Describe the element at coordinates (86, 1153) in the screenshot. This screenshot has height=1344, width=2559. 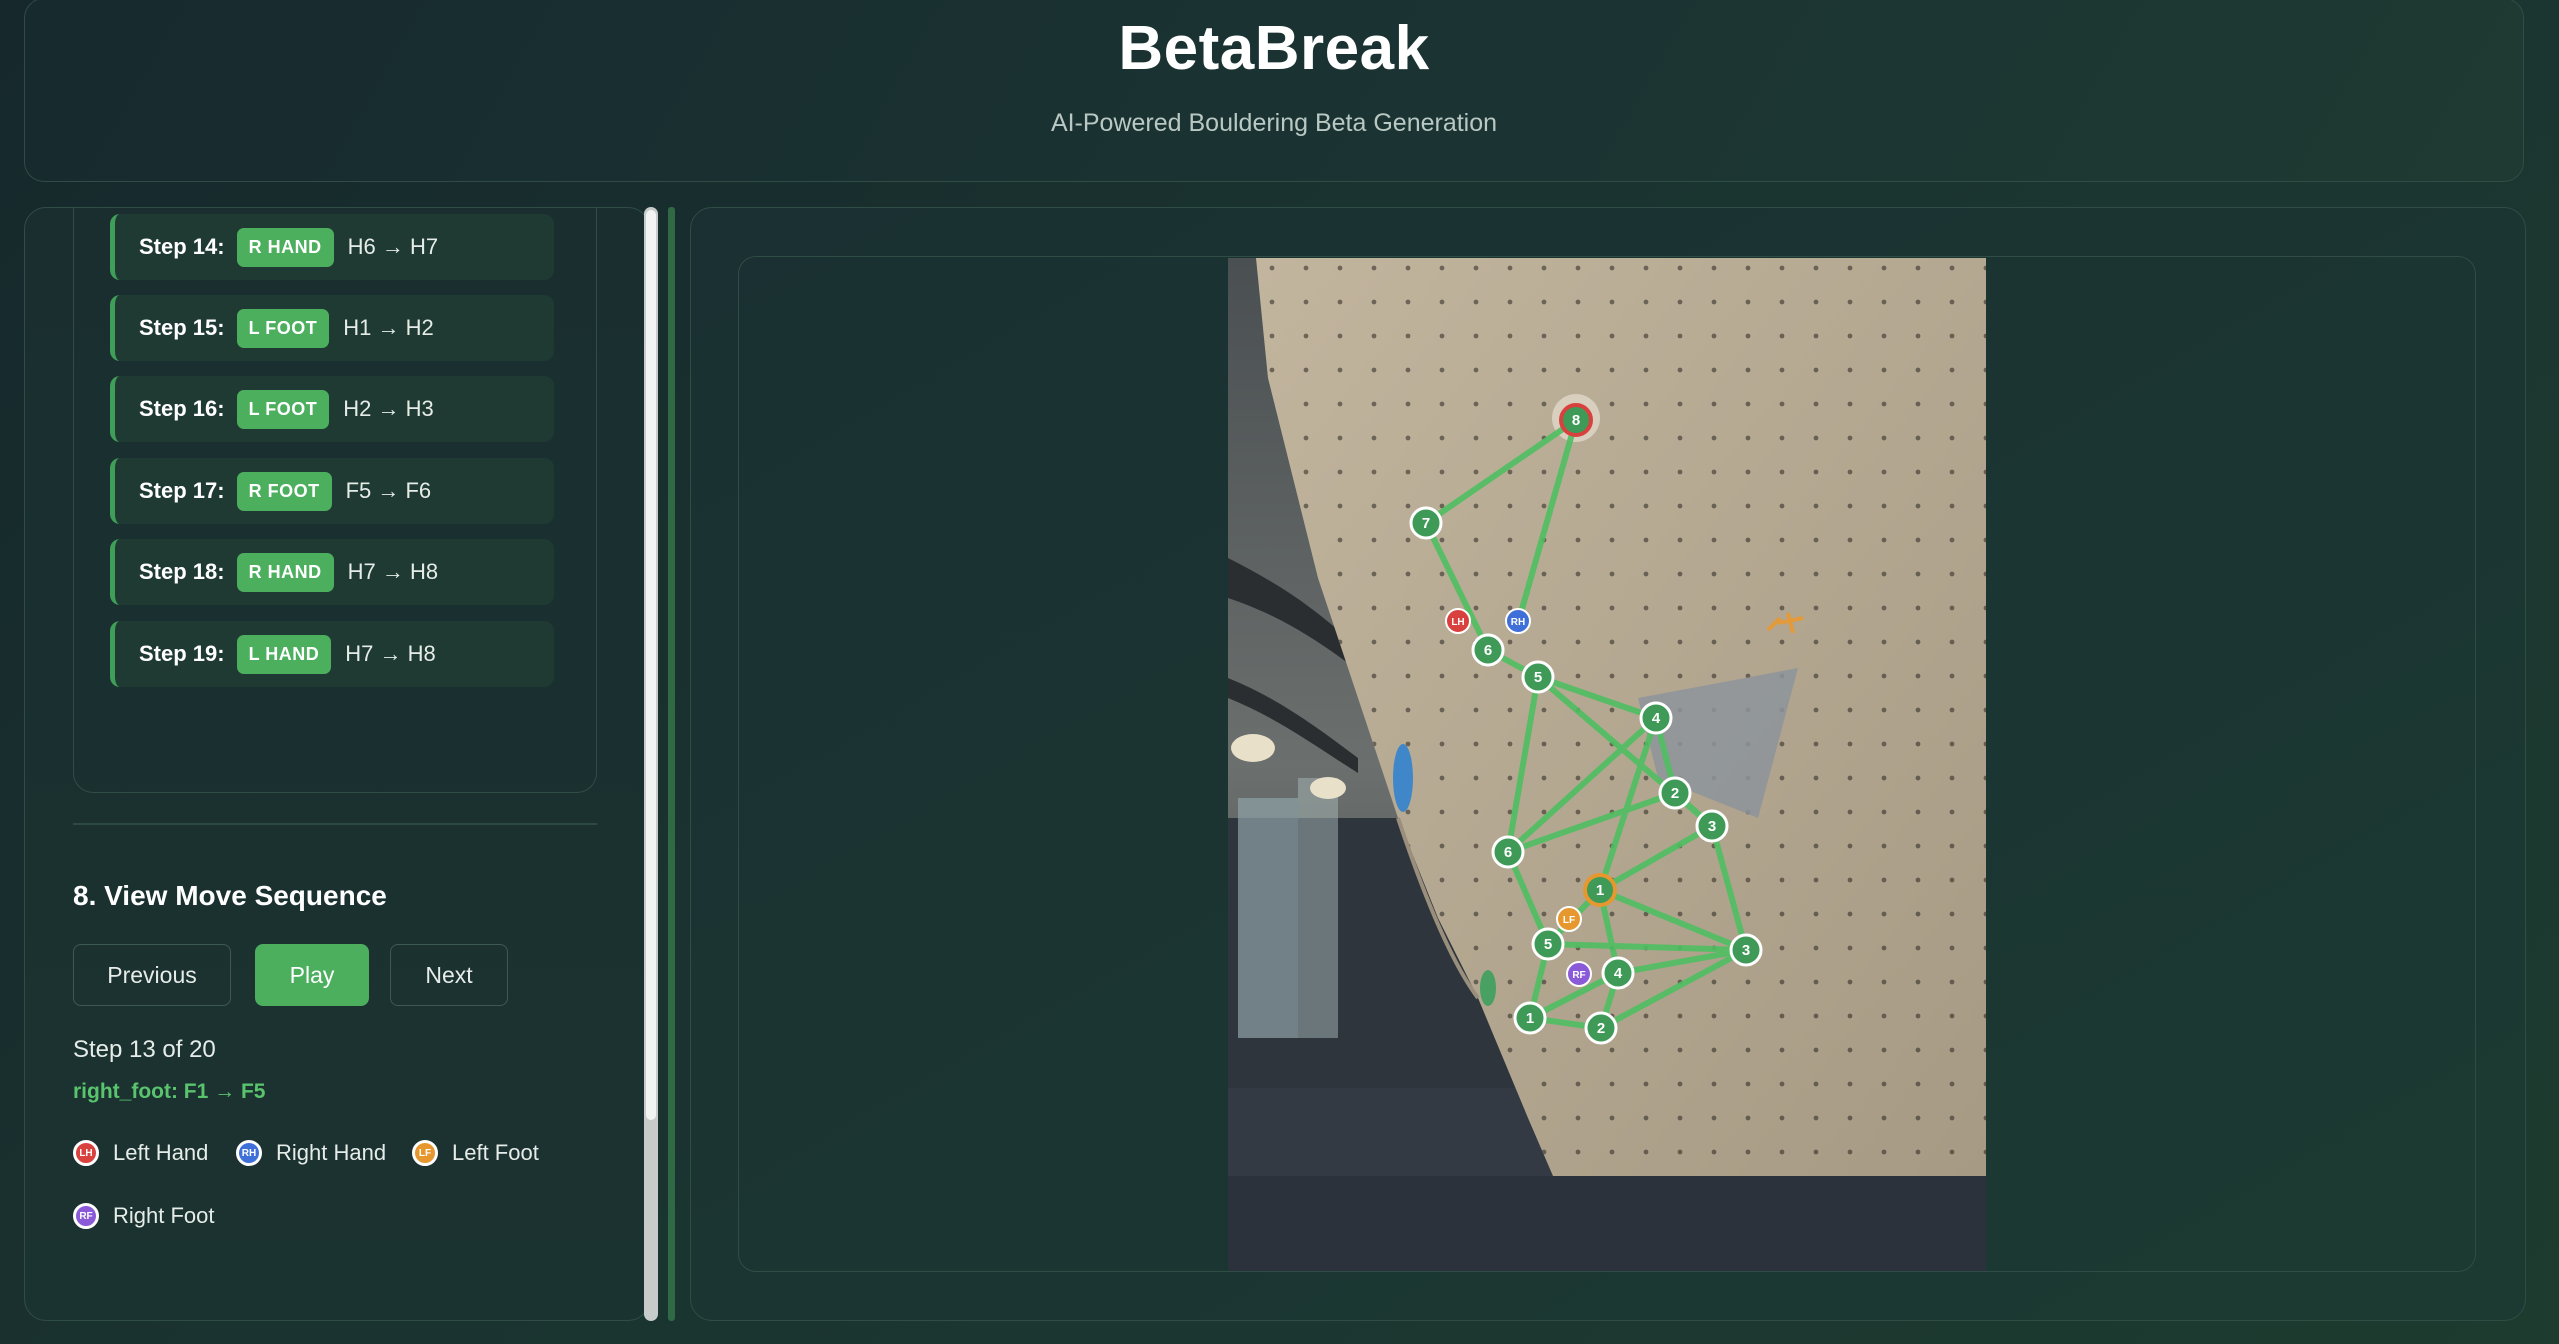
I see `left-hand-icon: LH` at that location.